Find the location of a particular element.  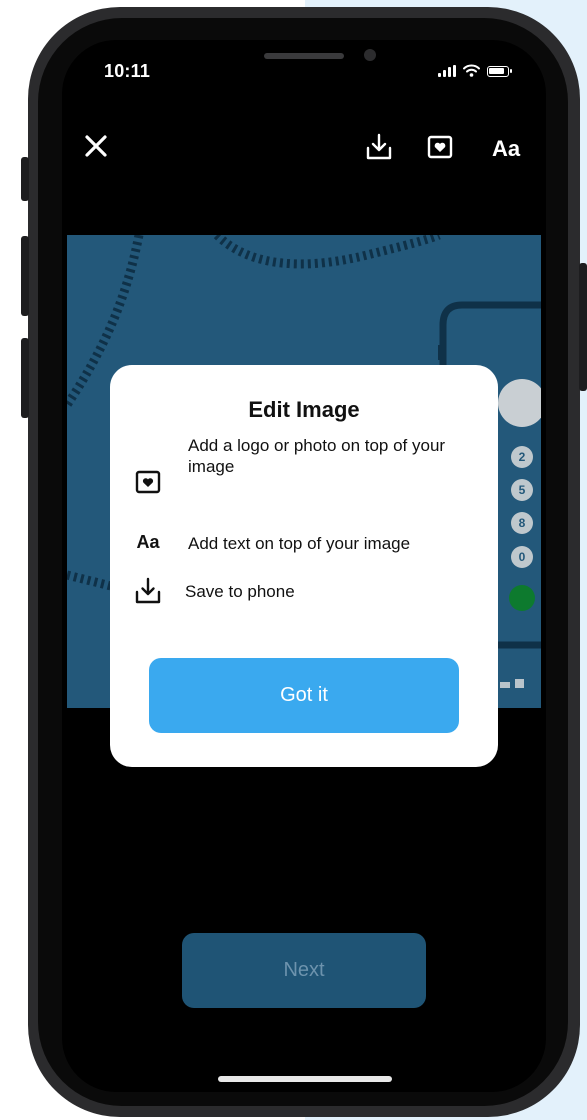

volume-up-button is located at coordinates (25, 276).